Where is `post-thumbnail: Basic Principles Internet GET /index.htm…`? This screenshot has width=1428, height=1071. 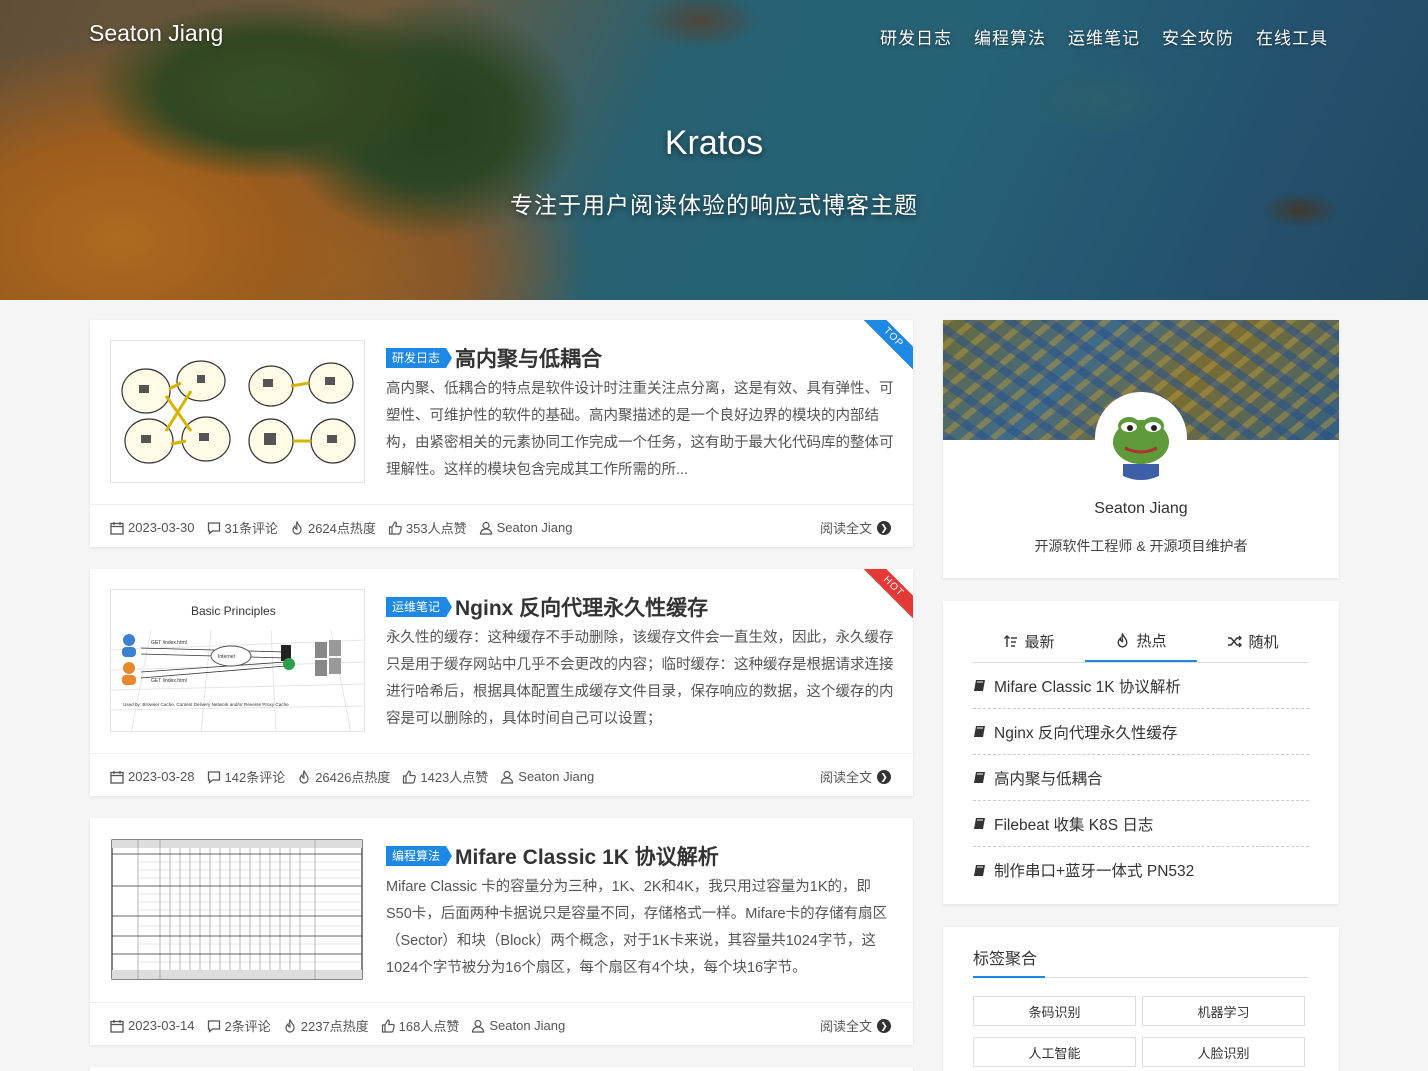 post-thumbnail: Basic Principles Internet GET /index.htm… is located at coordinates (237, 660).